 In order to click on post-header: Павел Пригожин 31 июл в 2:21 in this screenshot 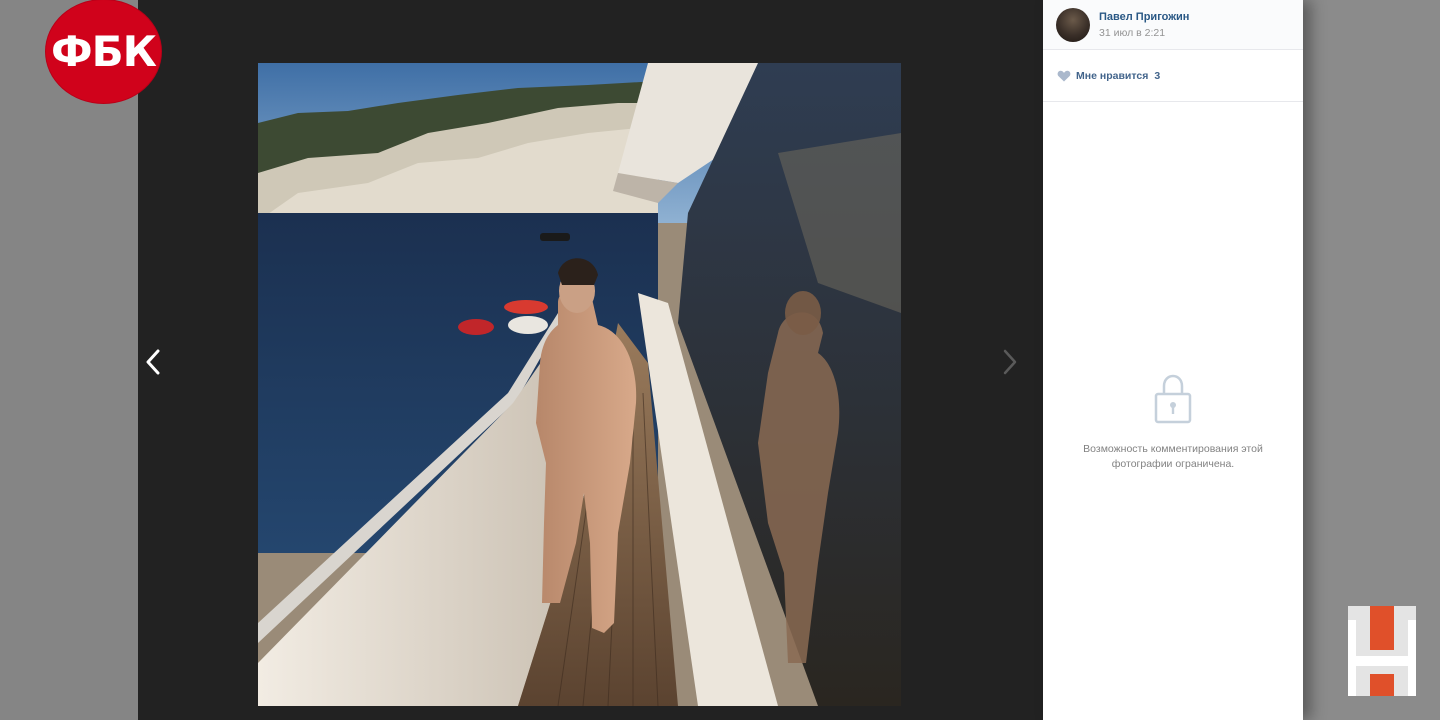, I will do `click(1173, 25)`.